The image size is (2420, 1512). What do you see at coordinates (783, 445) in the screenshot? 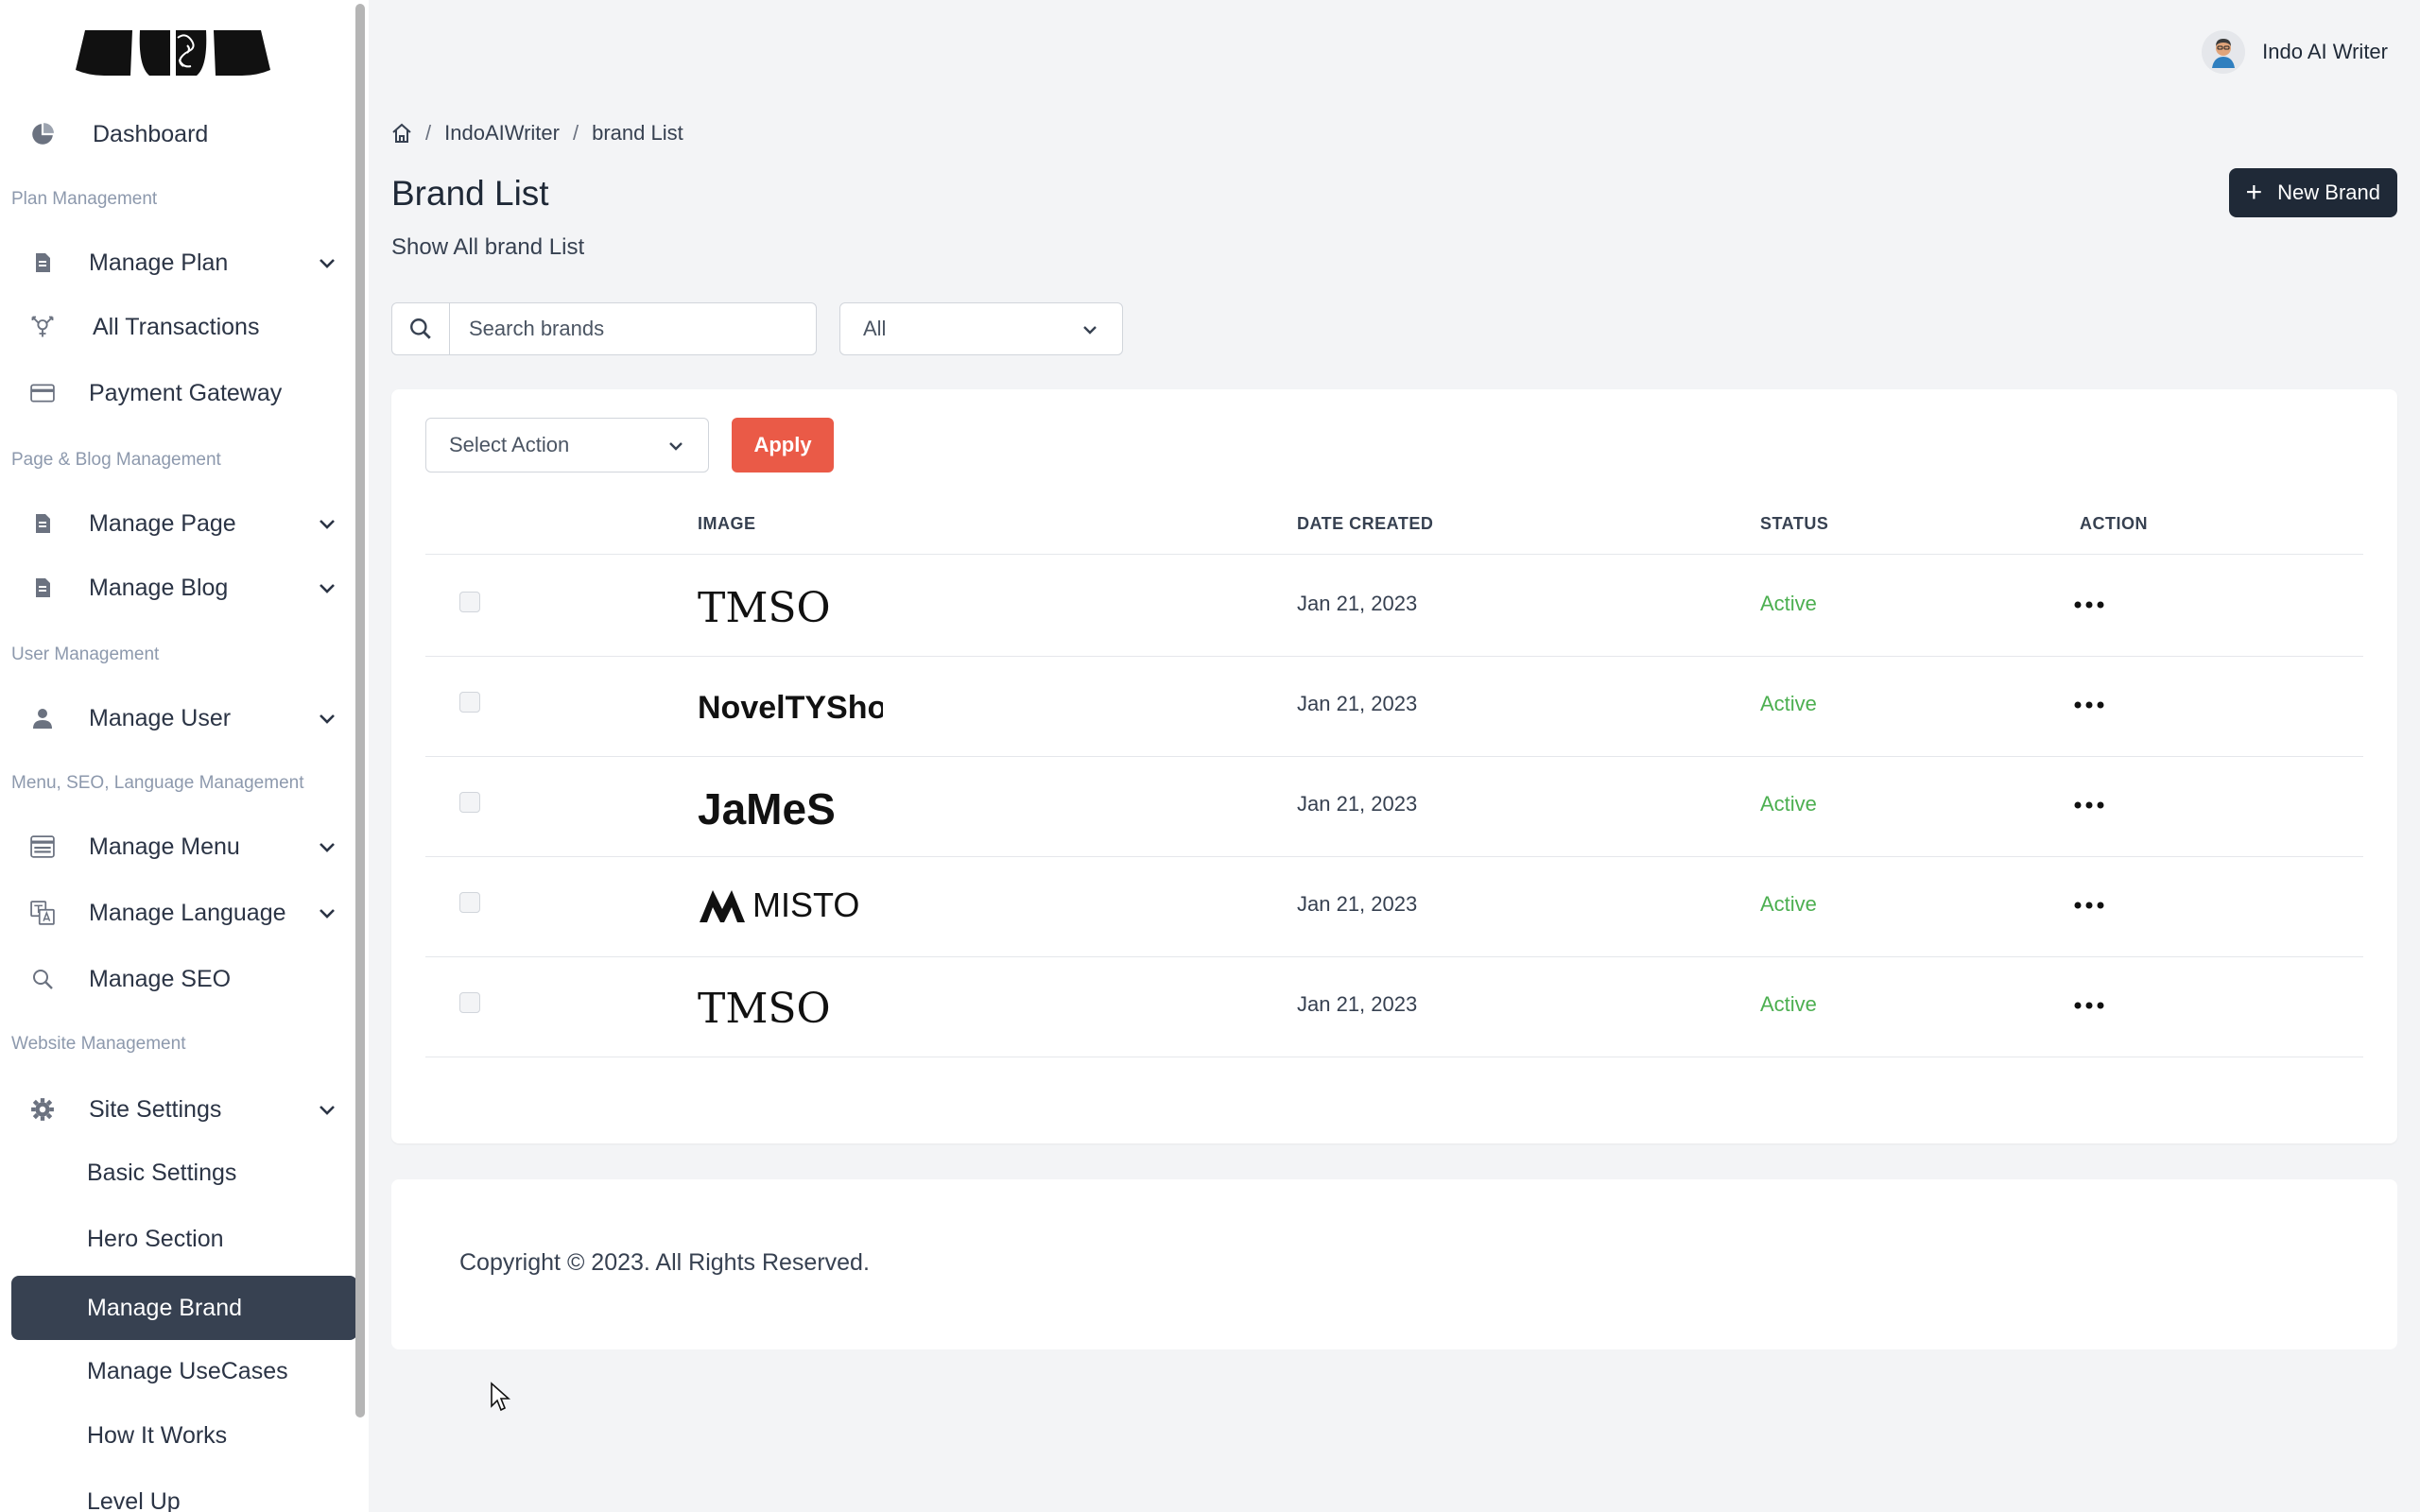
I see `apply-button: Apply` at bounding box center [783, 445].